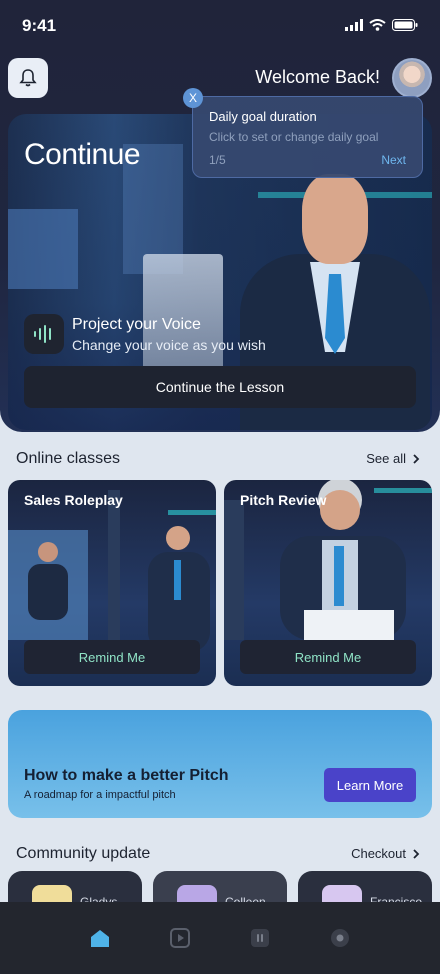 The width and height of the screenshot is (440, 974). I want to click on checkout-link: Checkout, so click(385, 853).